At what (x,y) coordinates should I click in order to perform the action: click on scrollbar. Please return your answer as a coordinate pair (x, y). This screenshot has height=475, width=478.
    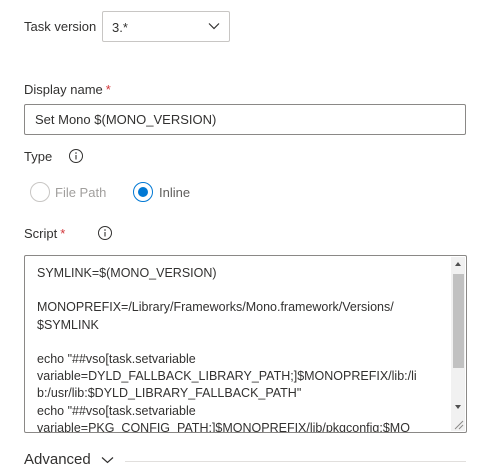
    Looking at the image, I should click on (458, 344).